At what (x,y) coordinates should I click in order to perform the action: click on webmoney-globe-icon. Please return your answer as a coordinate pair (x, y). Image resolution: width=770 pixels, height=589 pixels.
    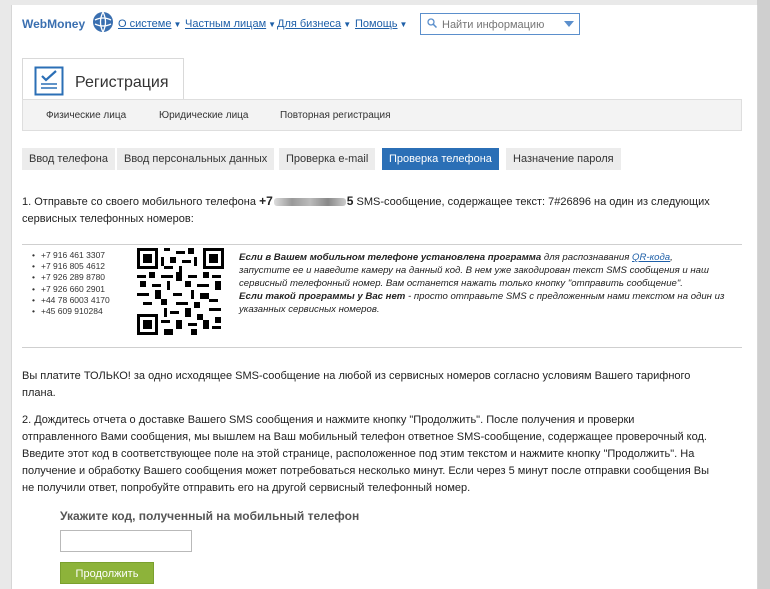
    Looking at the image, I should click on (103, 22).